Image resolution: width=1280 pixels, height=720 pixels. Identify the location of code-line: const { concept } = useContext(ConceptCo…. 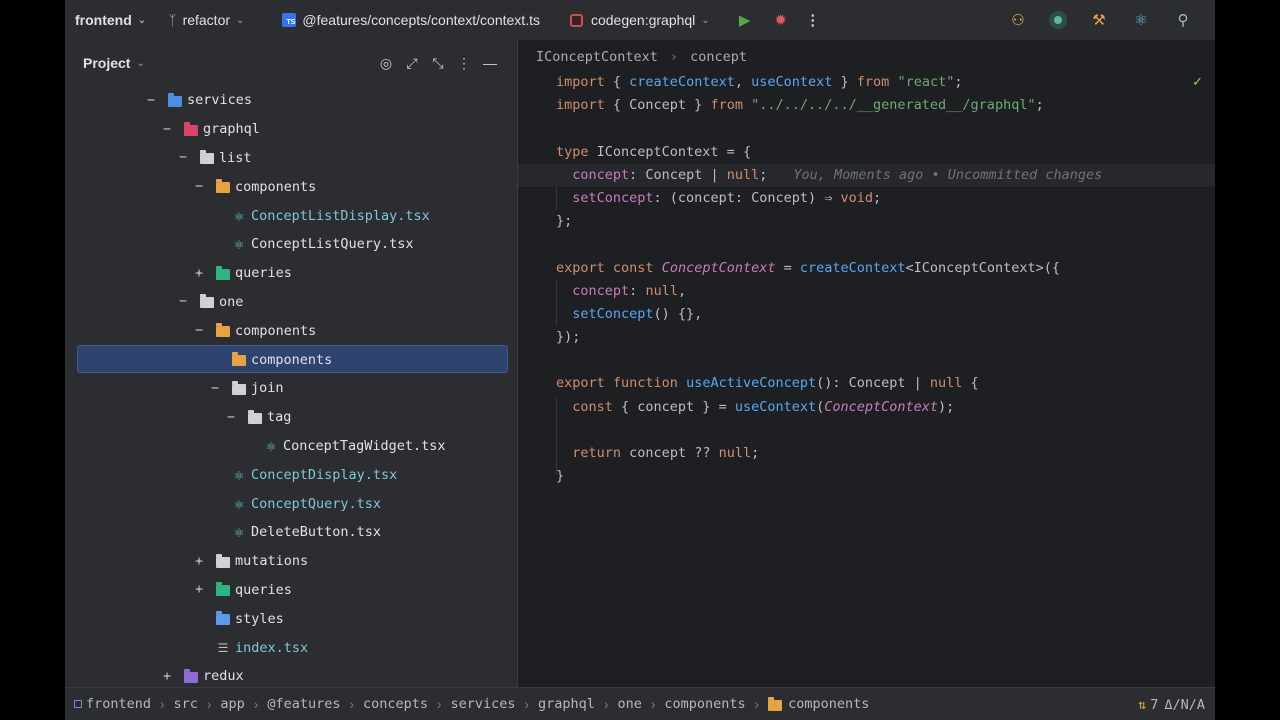
(866, 407).